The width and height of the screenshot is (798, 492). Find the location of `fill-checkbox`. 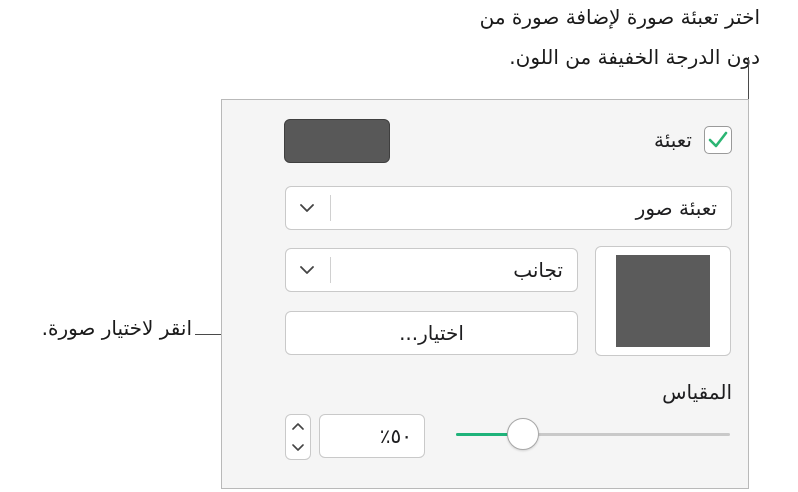

fill-checkbox is located at coordinates (718, 140).